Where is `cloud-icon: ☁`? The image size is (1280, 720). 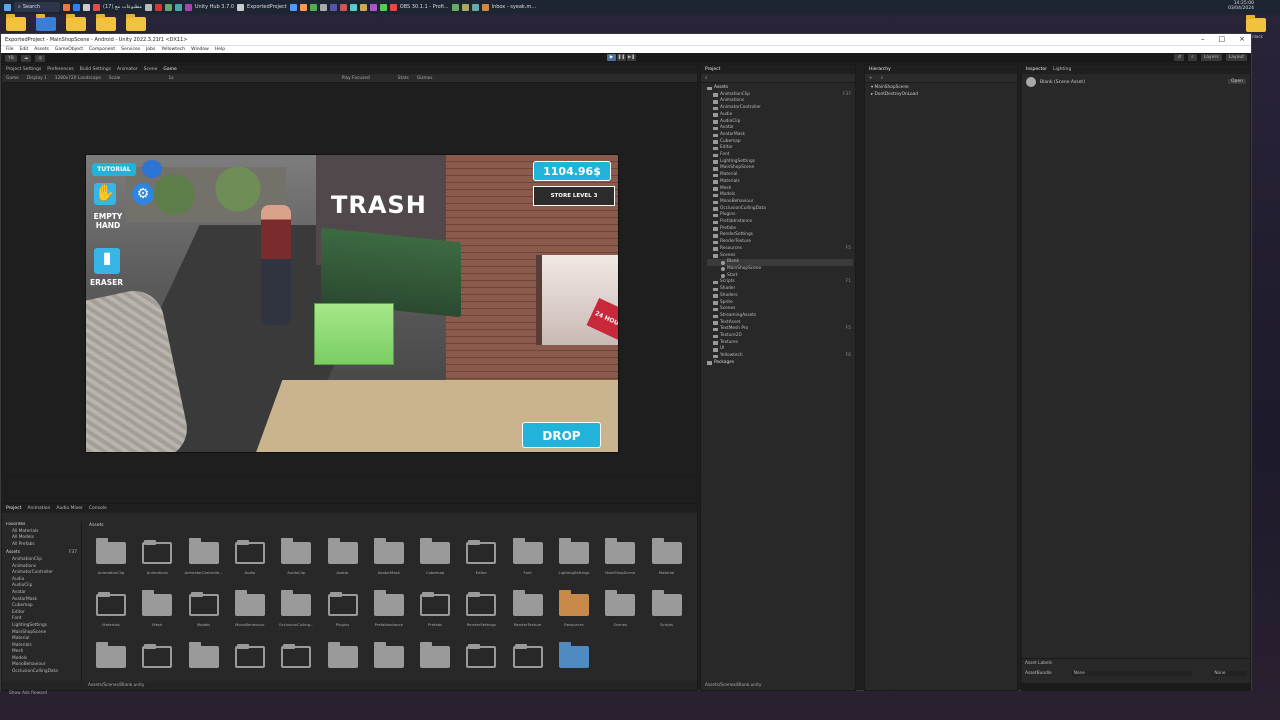 cloud-icon: ☁ is located at coordinates (26, 58).